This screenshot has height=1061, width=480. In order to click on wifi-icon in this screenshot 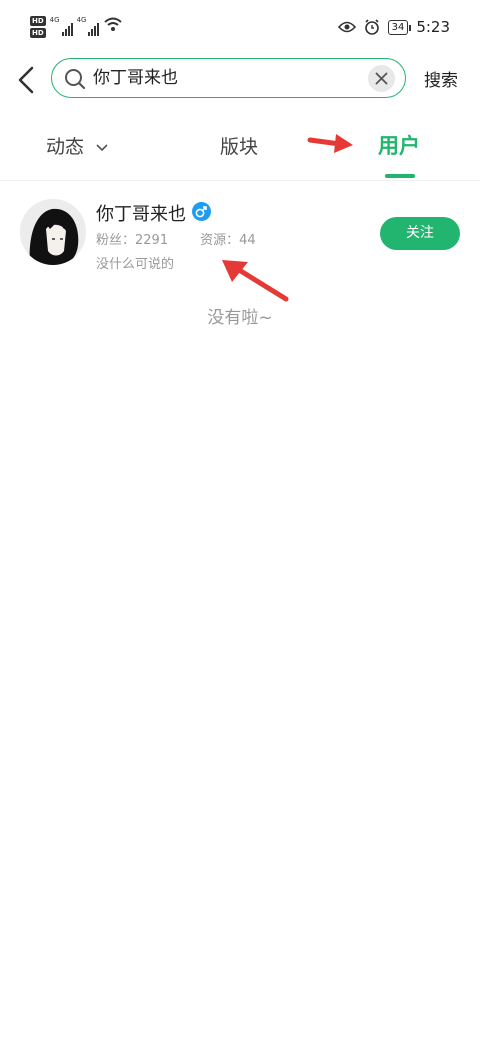, I will do `click(113, 24)`.